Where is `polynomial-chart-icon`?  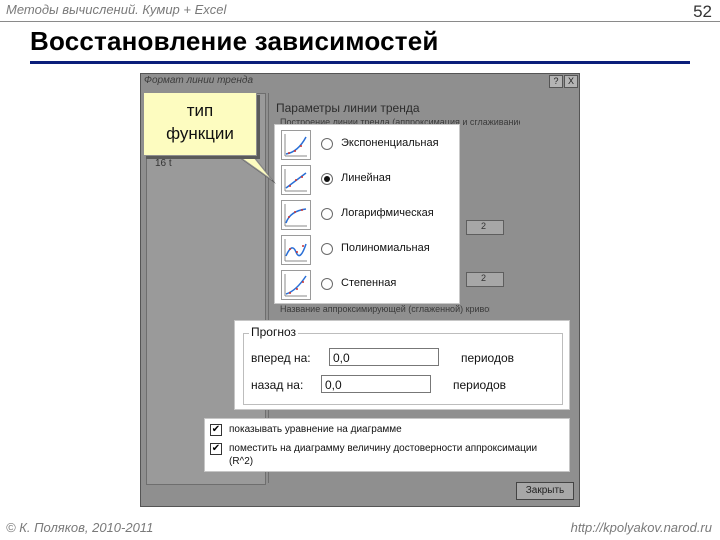
polynomial-chart-icon is located at coordinates (296, 250).